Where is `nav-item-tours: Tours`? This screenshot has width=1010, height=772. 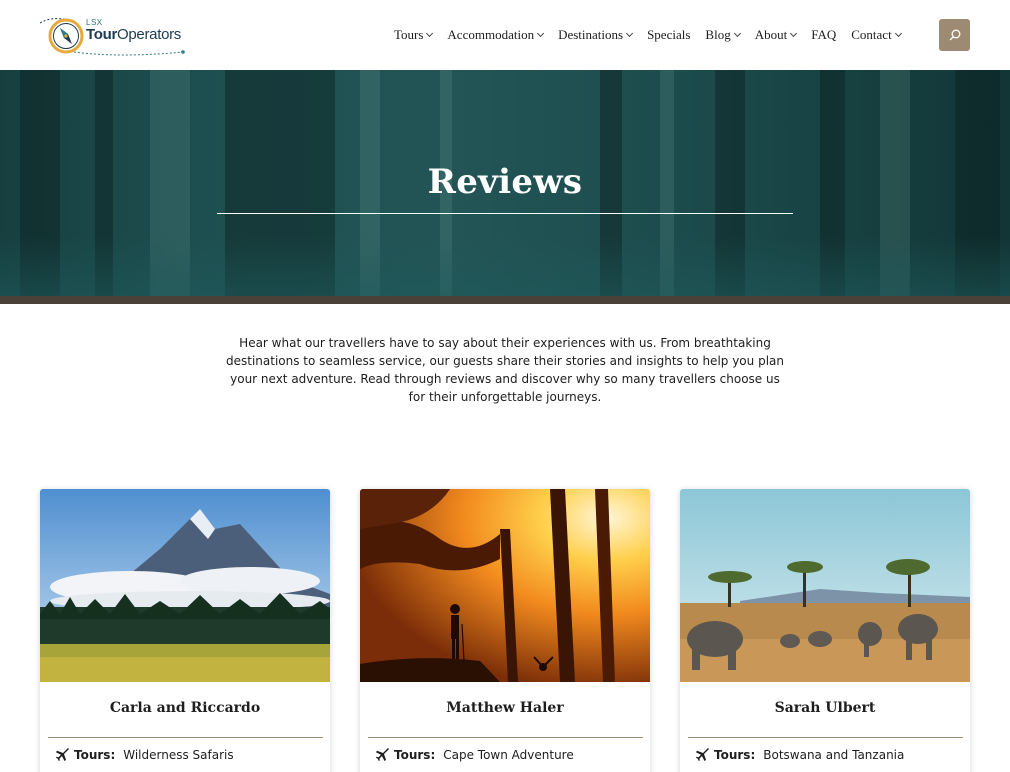
nav-item-tours: Tours is located at coordinates (414, 35).